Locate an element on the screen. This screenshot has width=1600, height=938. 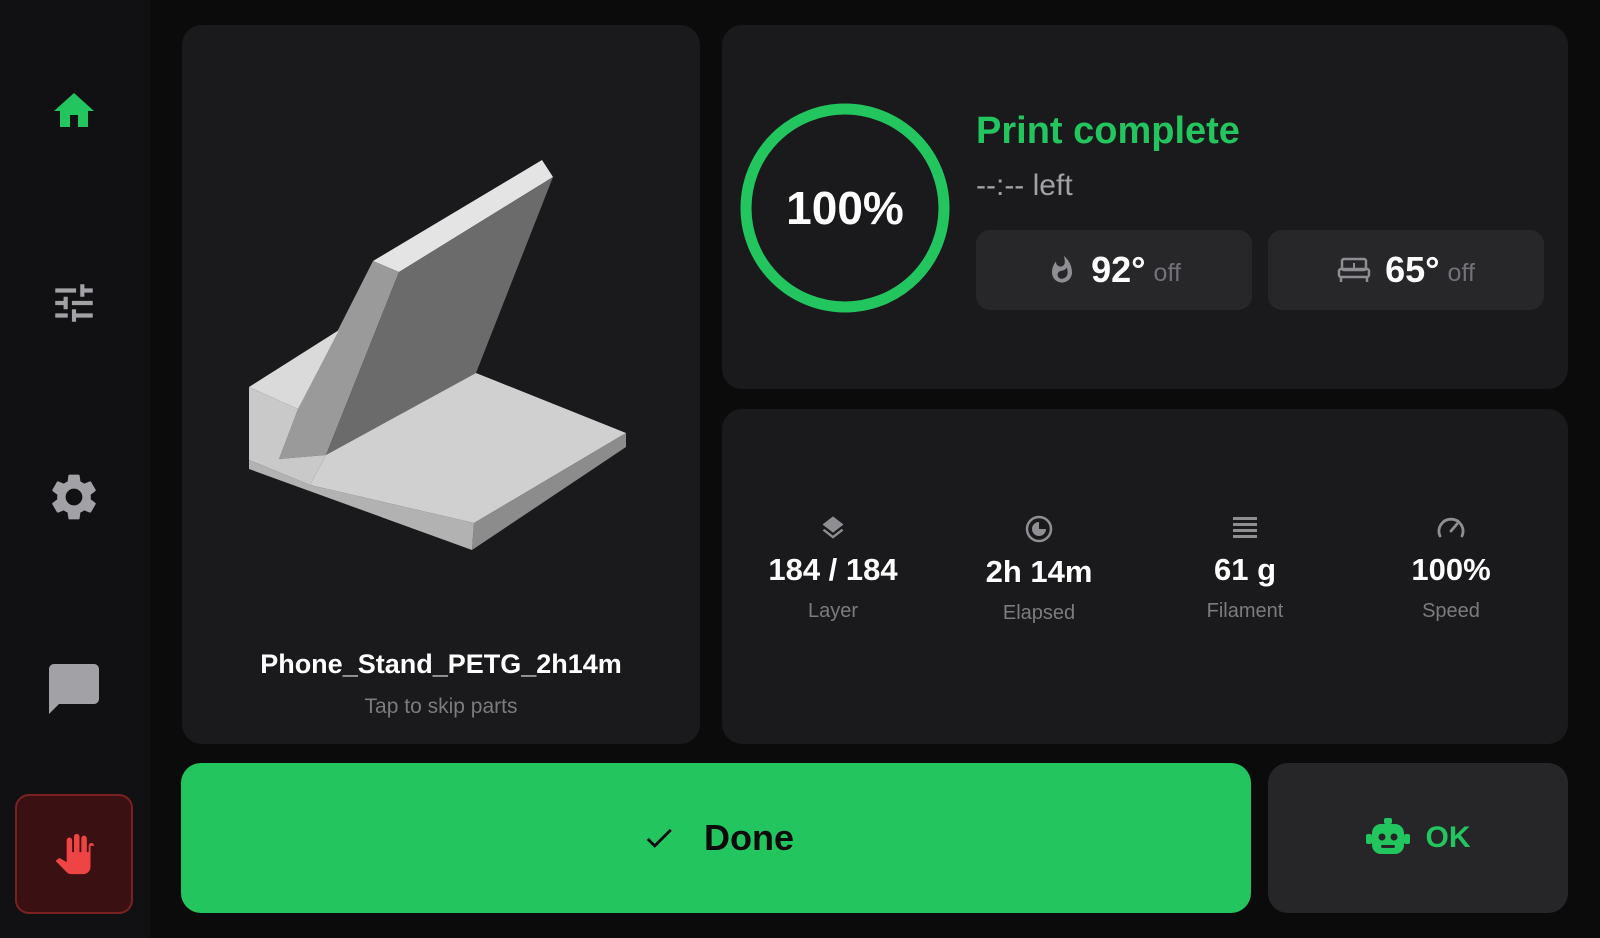
stat-filament: 61 g Filament is located at coordinates (1245, 568).